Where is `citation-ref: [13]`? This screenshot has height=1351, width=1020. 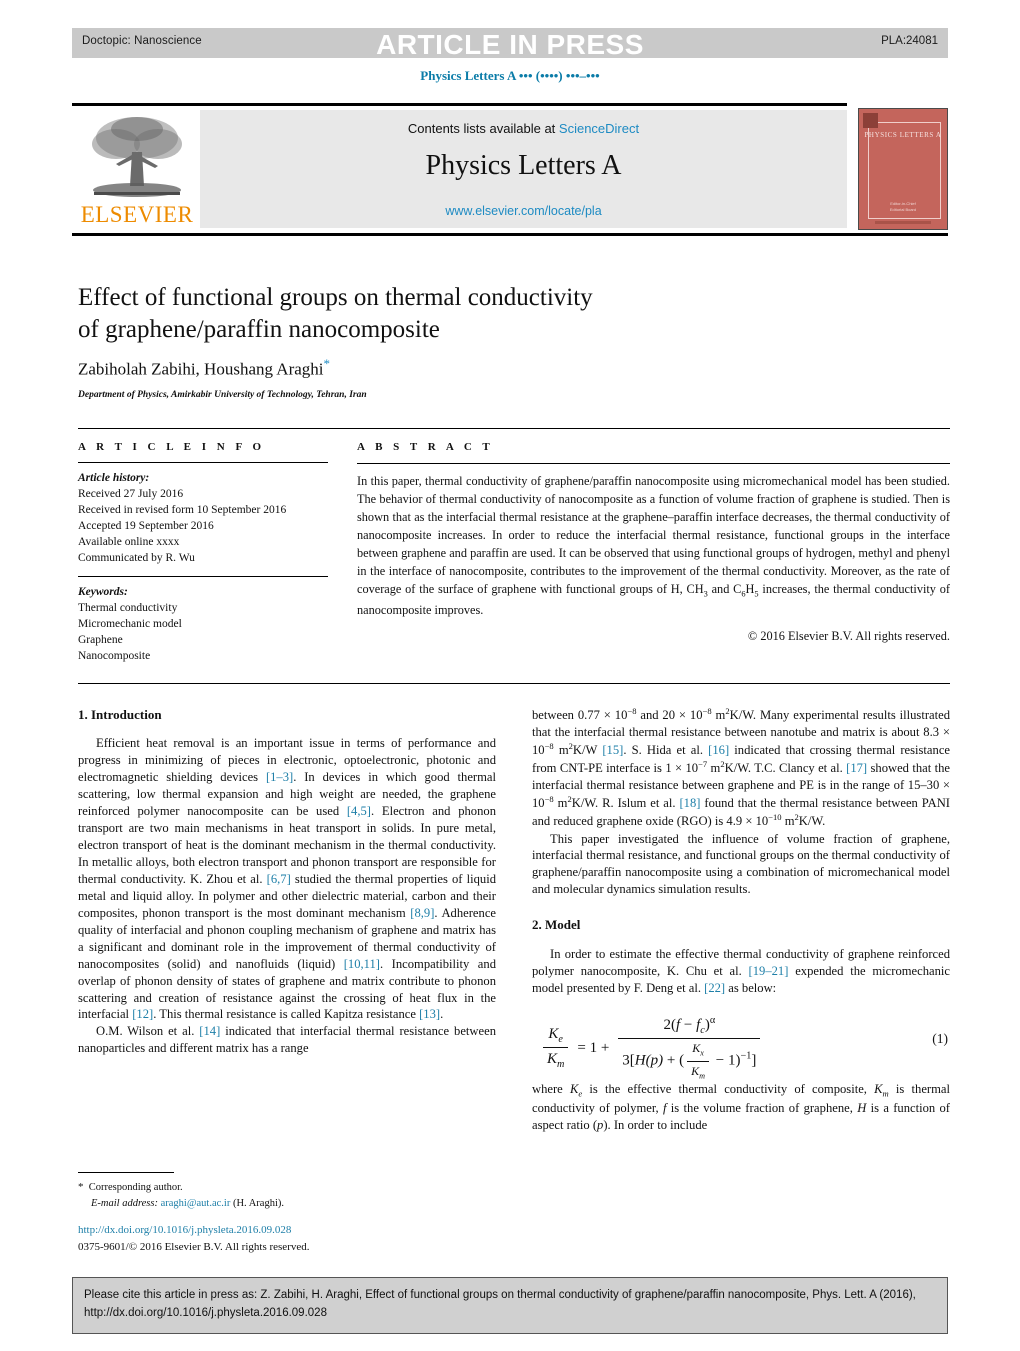
citation-ref: [13] is located at coordinates (429, 1014).